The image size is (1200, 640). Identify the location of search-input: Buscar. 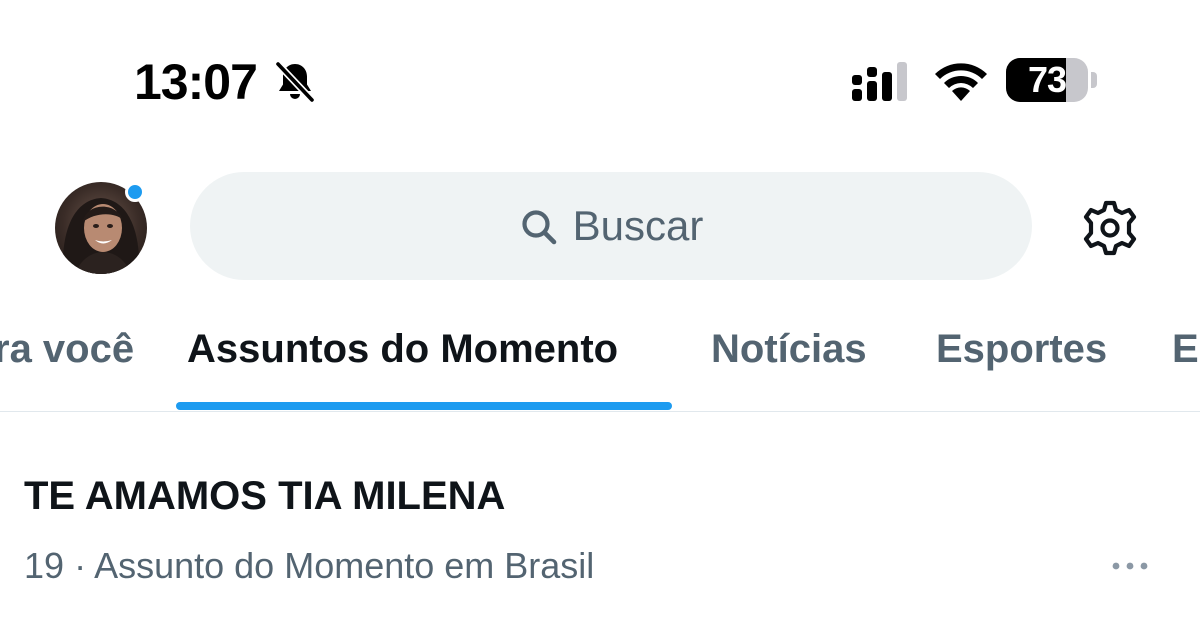
(611, 226).